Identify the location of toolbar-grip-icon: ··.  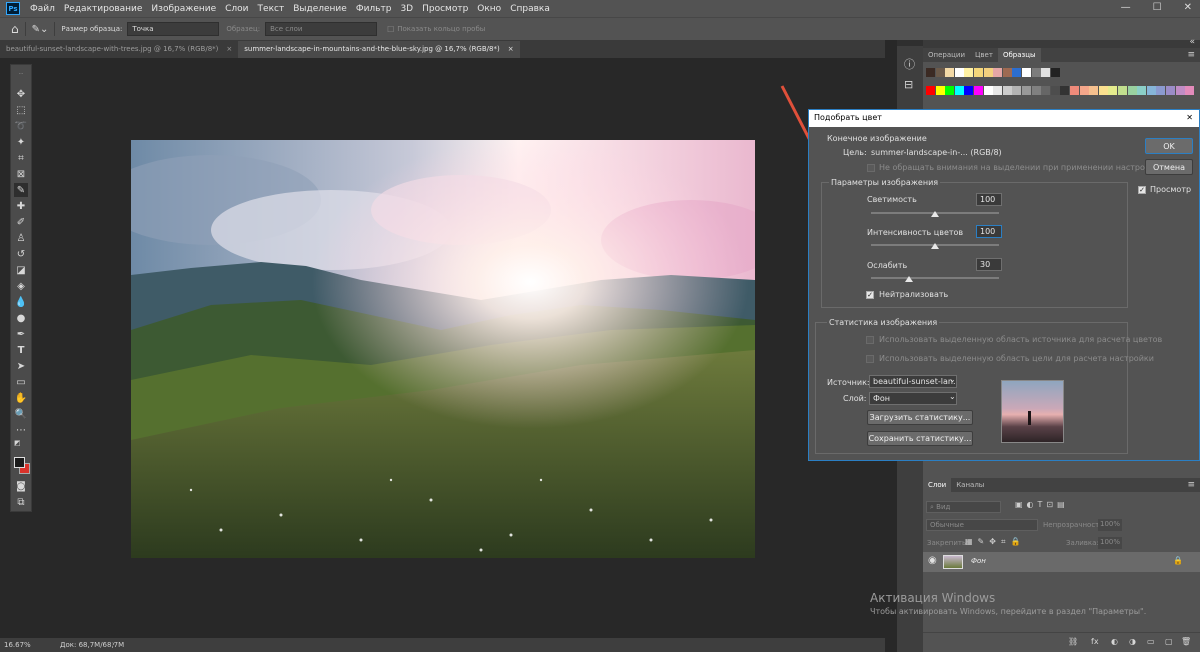
(21, 74).